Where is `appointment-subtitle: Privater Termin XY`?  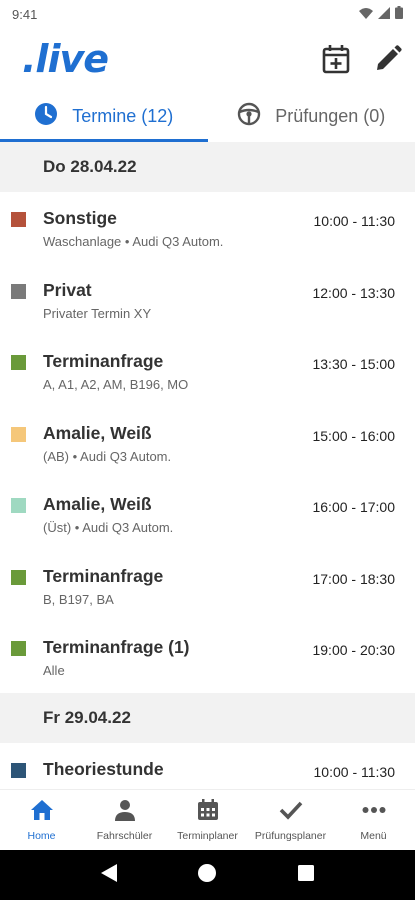
appointment-subtitle: Privater Termin XY is located at coordinates (97, 313).